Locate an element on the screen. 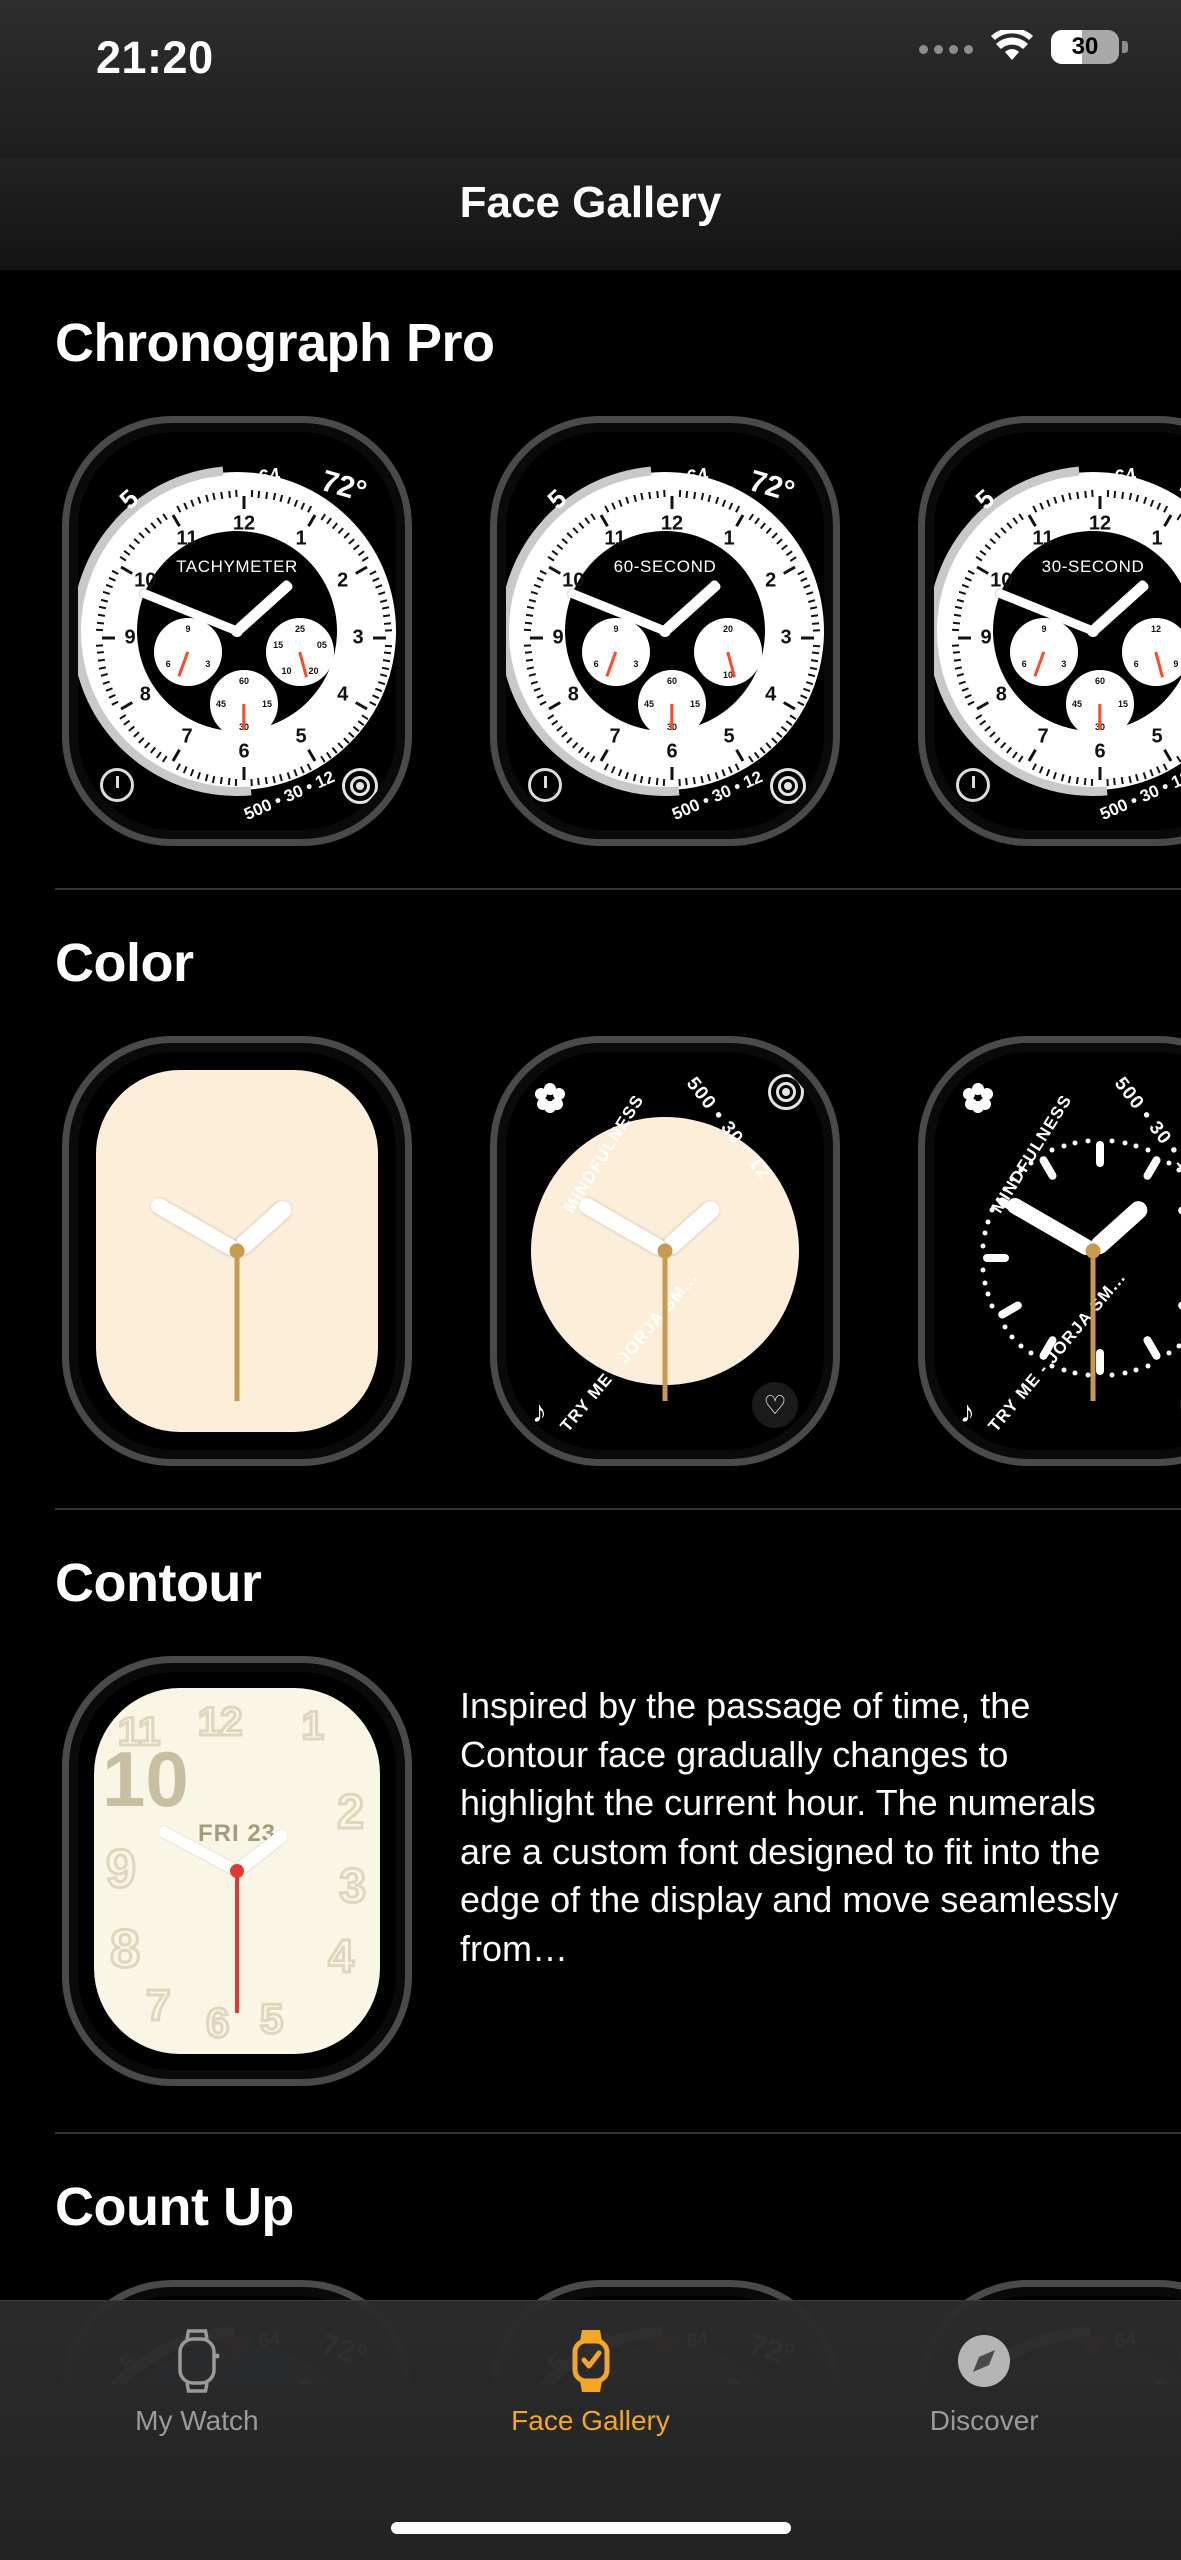  chronograph-subdial: 12 9 6 is located at coordinates (1151, 652).